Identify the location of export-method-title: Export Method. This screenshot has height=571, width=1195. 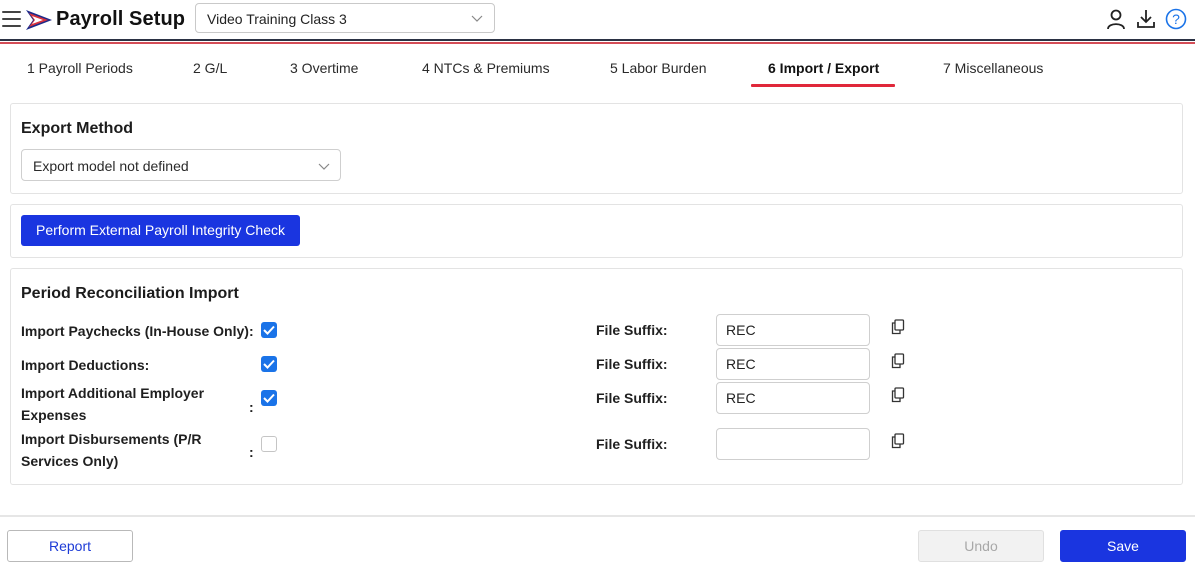
(77, 128).